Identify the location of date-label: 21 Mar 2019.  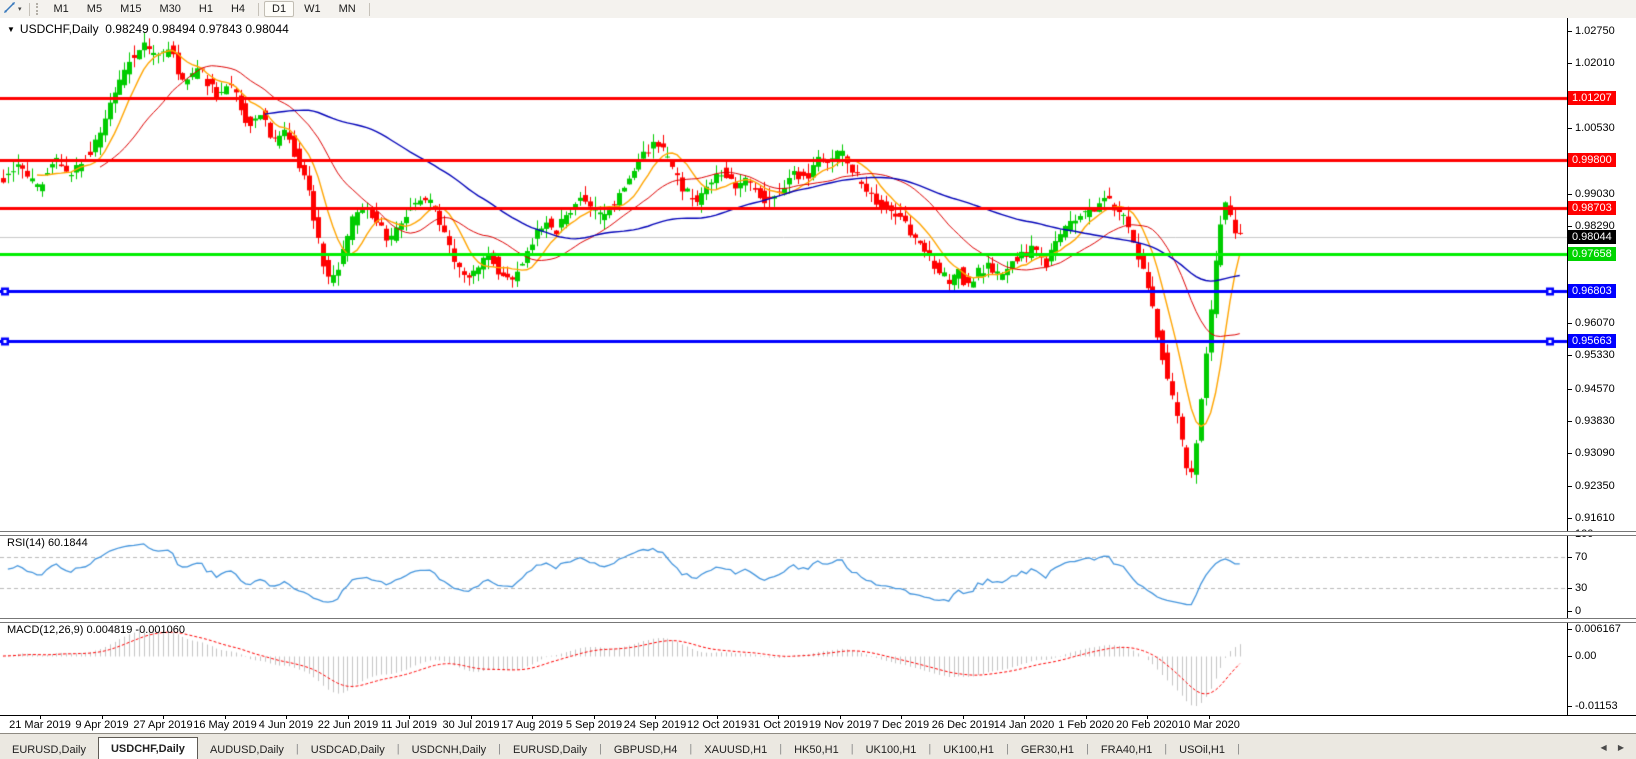
(40, 725).